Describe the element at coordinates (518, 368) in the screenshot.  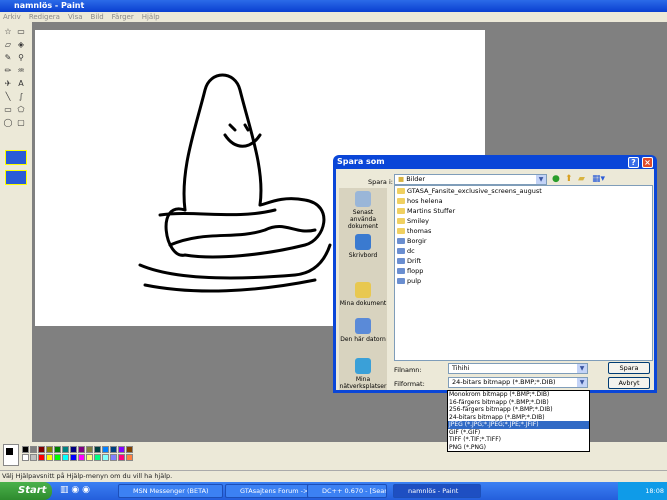
I see `filename-input: Tihihi ▼` at that location.